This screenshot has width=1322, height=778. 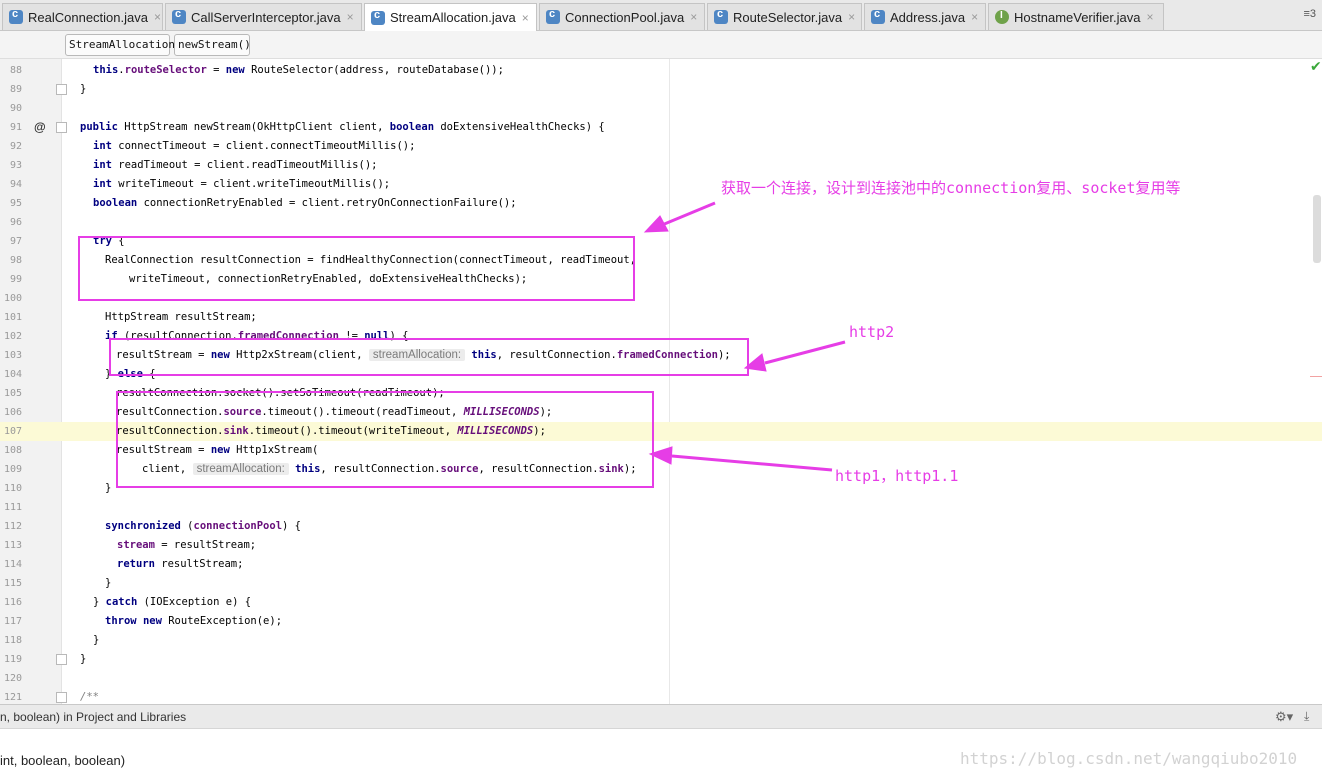 I want to click on annotation-box-http1, so click(x=385, y=439).